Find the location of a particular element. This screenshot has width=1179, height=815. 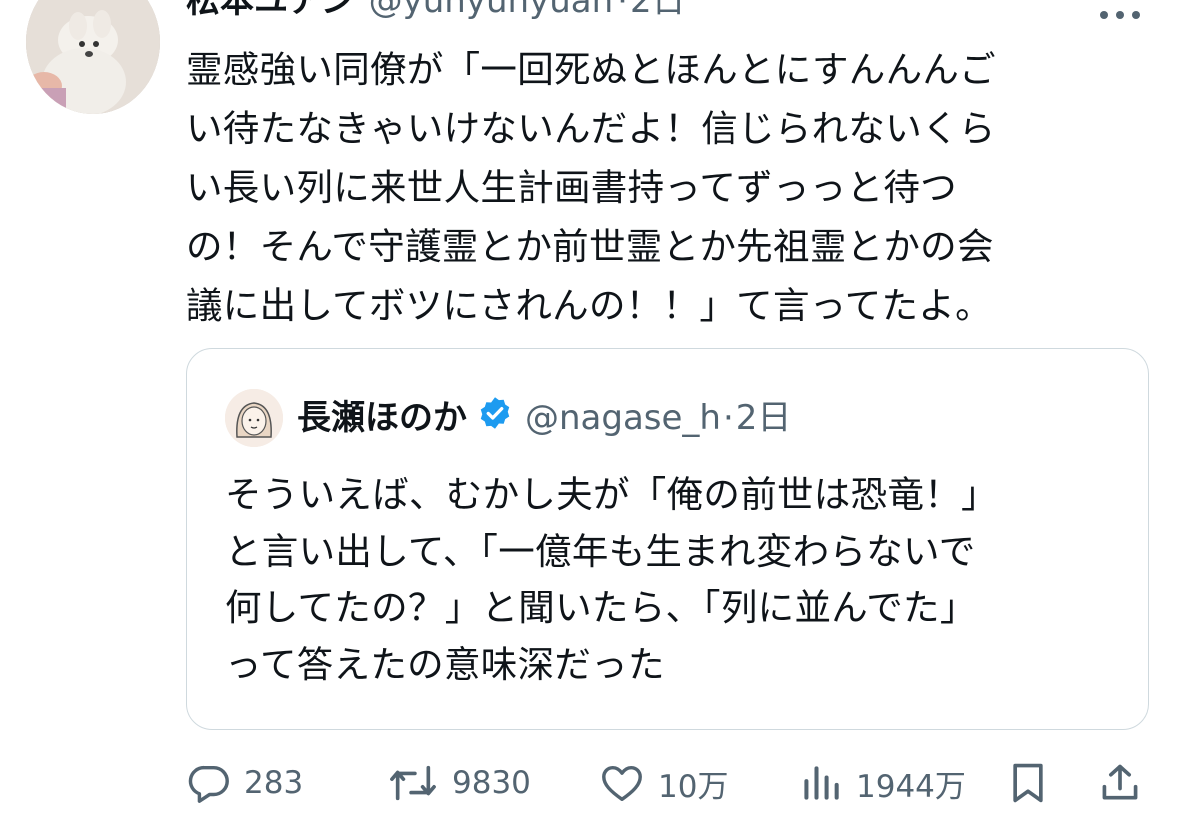

quoted-author-handle: @nagase_h is located at coordinates (623, 418).